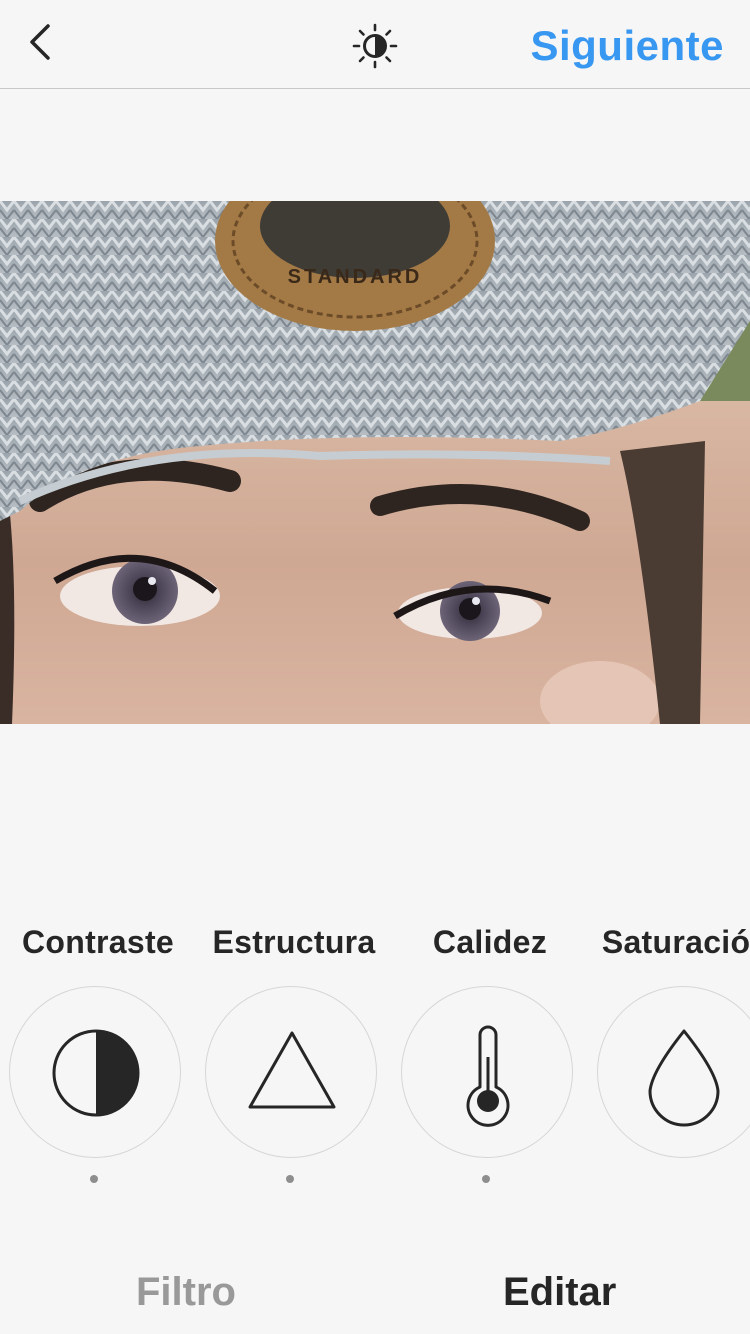 The height and width of the screenshot is (1334, 750). I want to click on tool-warmth: Calidez, so click(490, 1050).